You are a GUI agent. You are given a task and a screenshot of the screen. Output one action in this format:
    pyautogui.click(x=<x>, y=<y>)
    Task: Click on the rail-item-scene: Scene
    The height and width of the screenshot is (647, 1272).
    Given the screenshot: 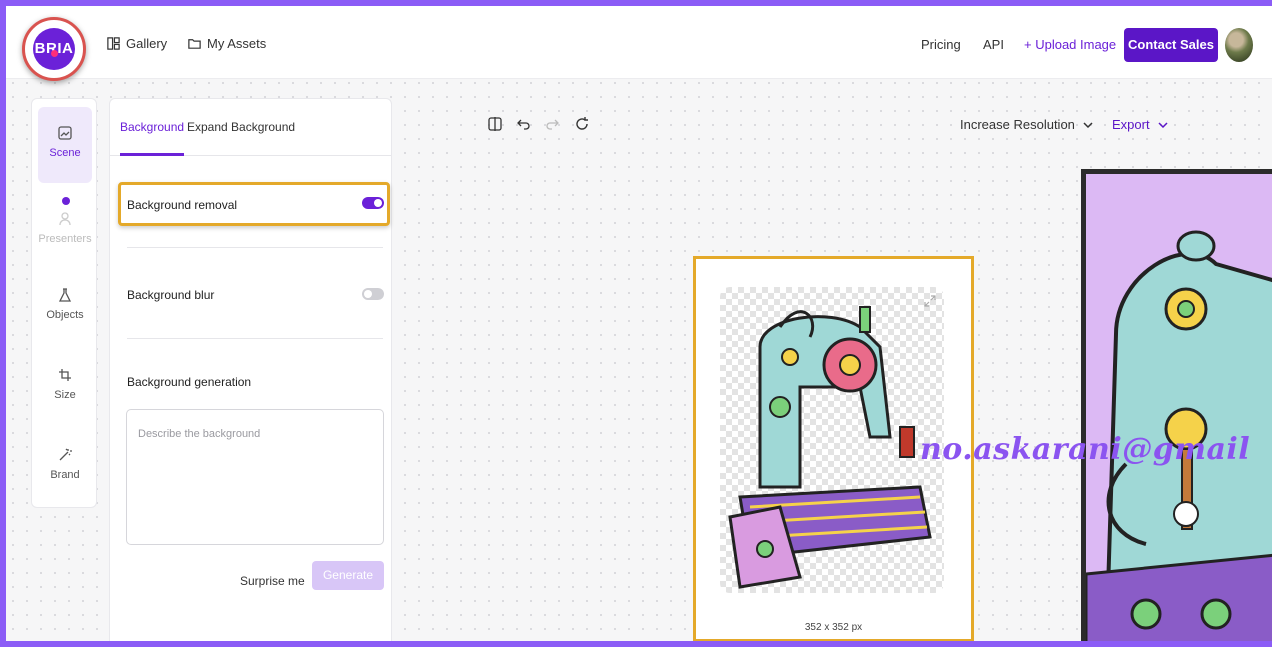 What is the action you would take?
    pyautogui.click(x=65, y=145)
    